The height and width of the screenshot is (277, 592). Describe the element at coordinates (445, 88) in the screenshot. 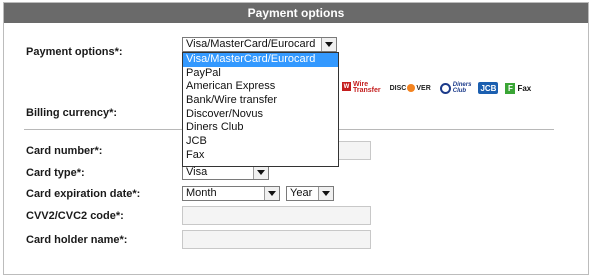

I see `diners-club-icon` at that location.